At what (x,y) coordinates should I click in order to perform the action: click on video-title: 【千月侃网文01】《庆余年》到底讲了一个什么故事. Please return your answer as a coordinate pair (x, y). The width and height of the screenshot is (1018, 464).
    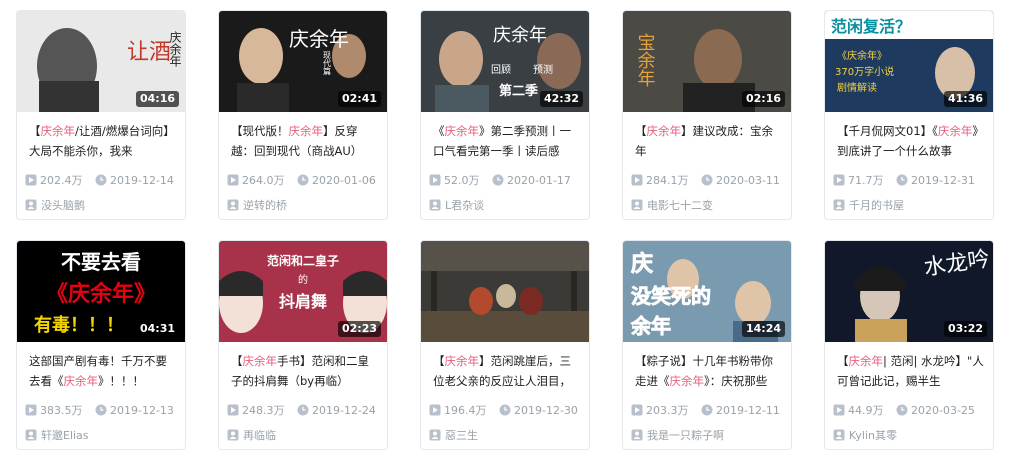
    Looking at the image, I should click on (911, 141).